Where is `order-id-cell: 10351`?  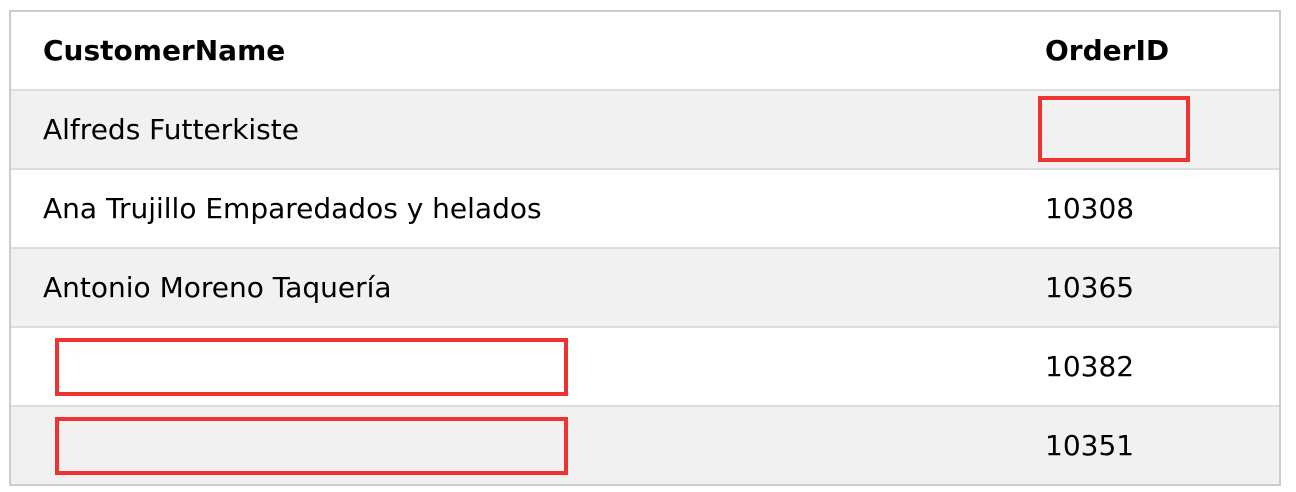
order-id-cell: 10351 is located at coordinates (1090, 445).